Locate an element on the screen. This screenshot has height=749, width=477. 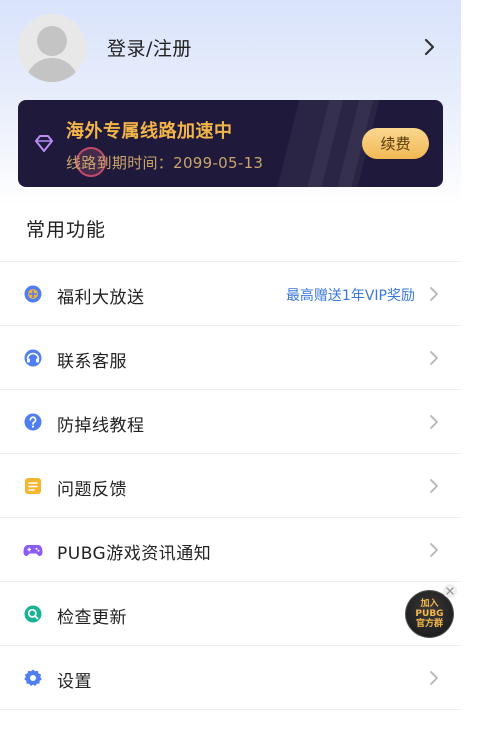
badge-line: PUBG is located at coordinates (429, 614).